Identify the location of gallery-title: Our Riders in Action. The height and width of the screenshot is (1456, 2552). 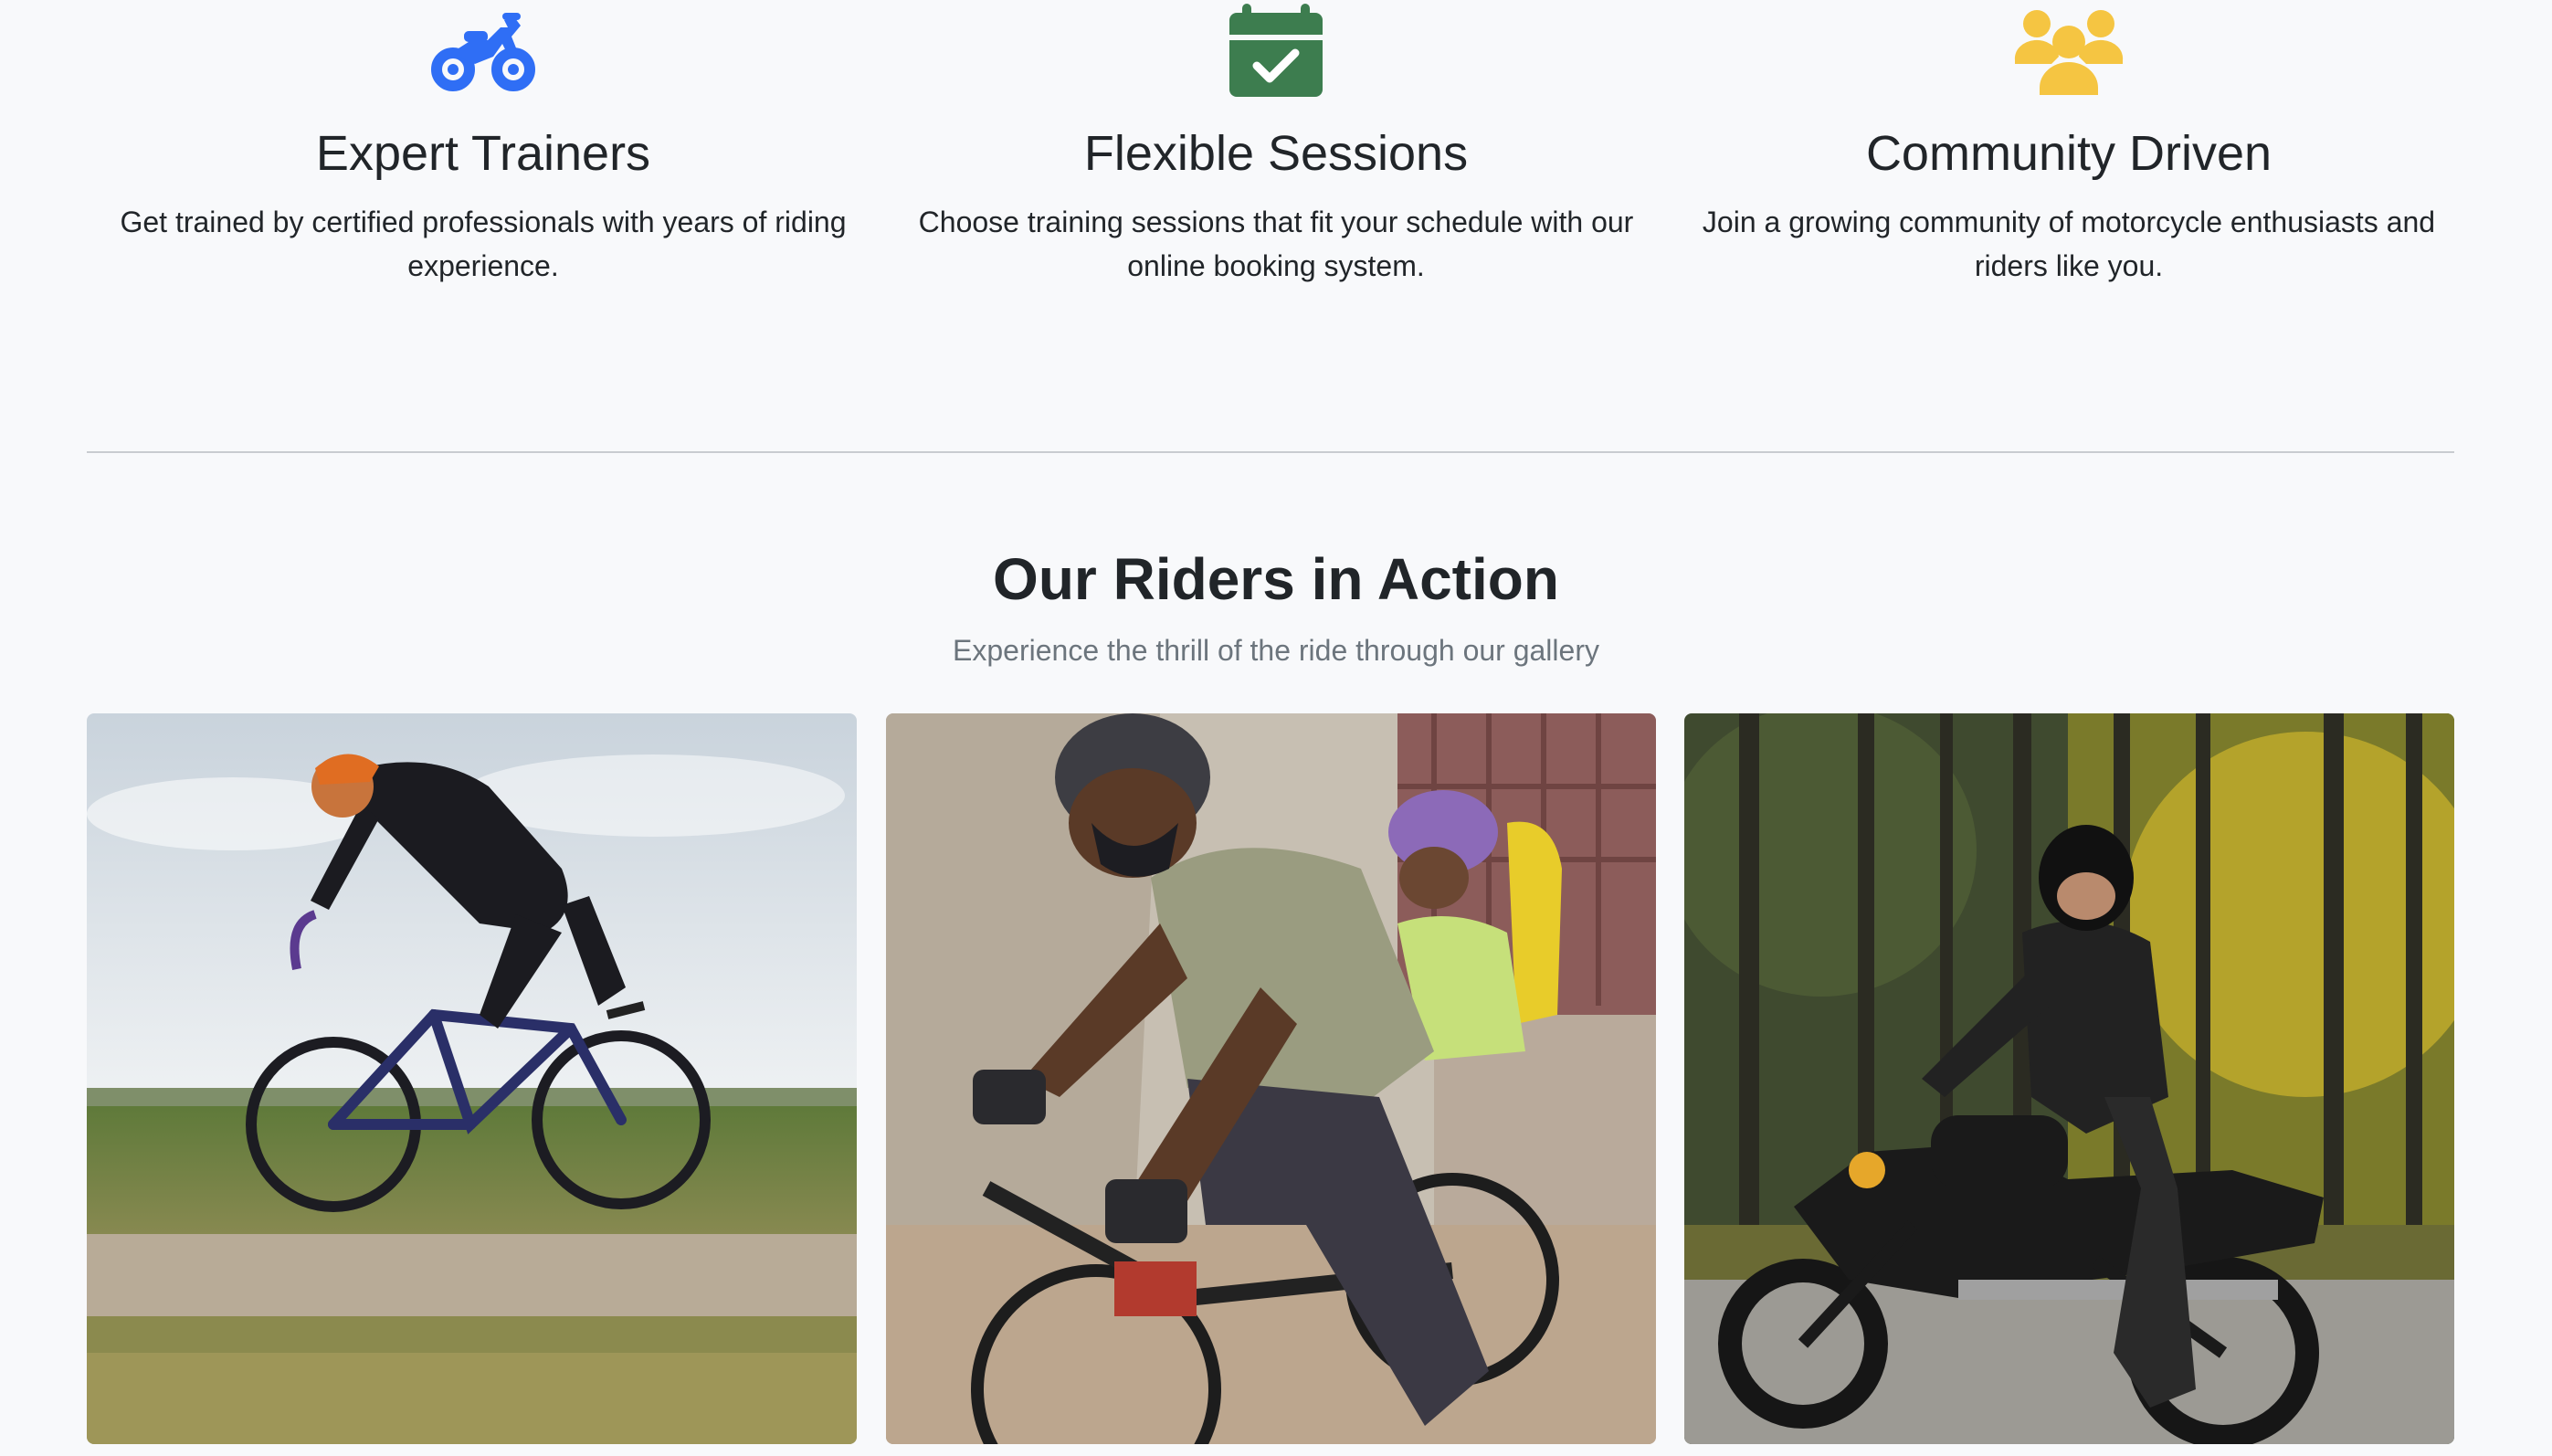
(1276, 579).